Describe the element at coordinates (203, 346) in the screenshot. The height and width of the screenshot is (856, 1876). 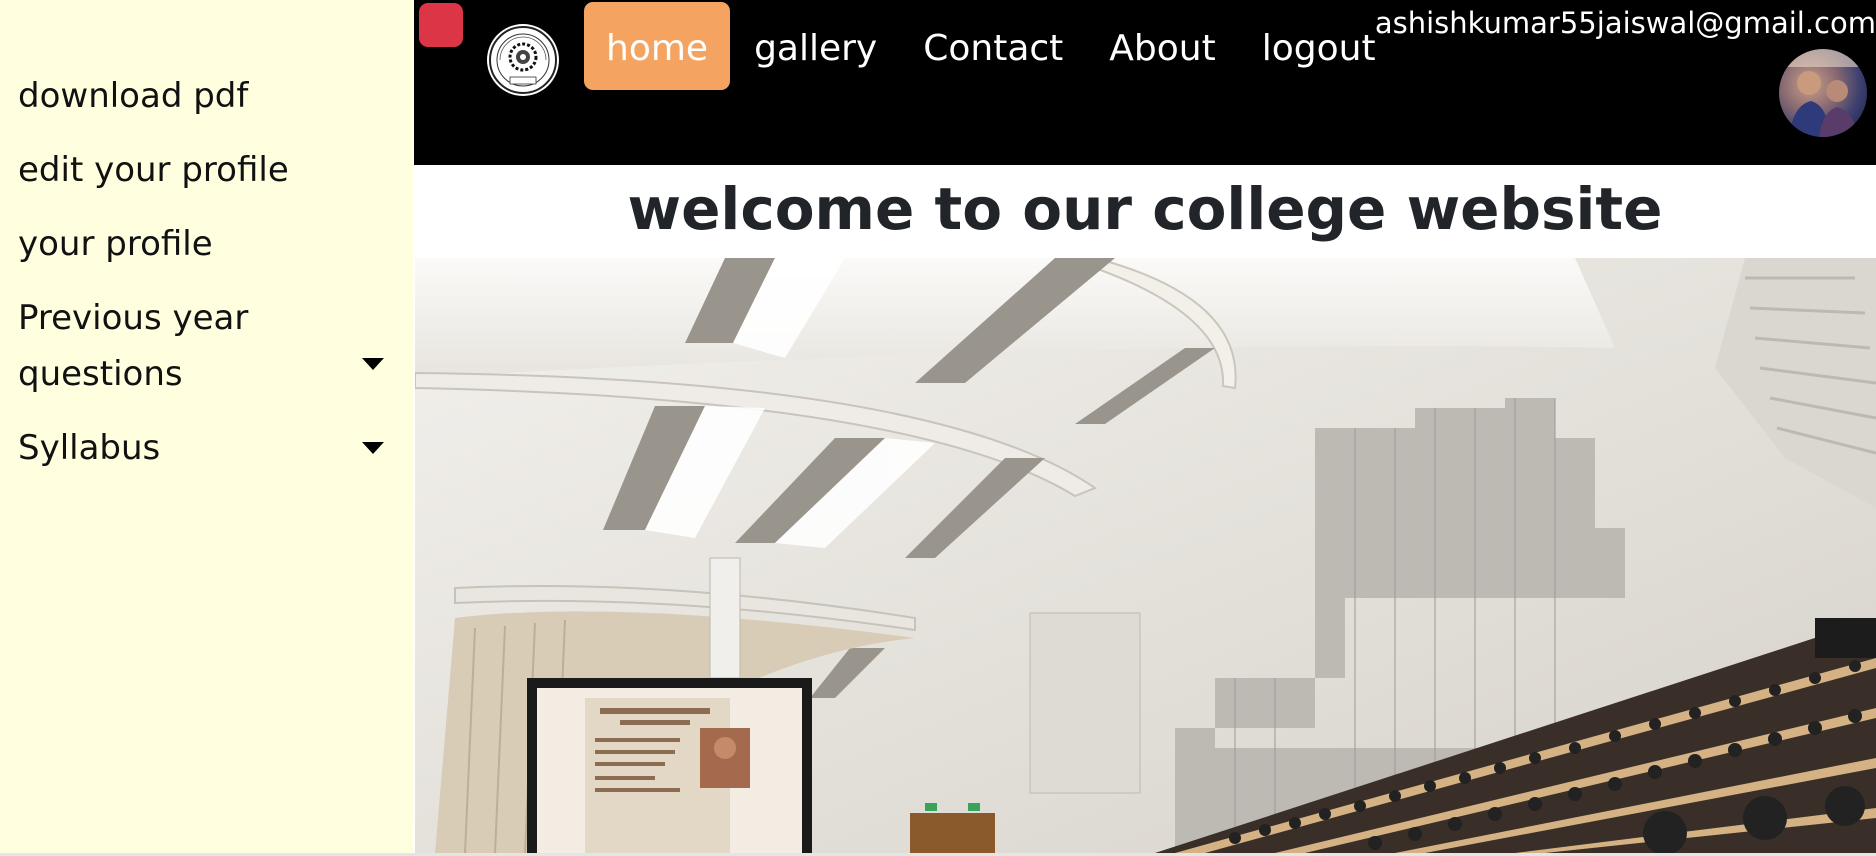
I see `sidebar-item-previous-year-questions: Previous year questions` at that location.